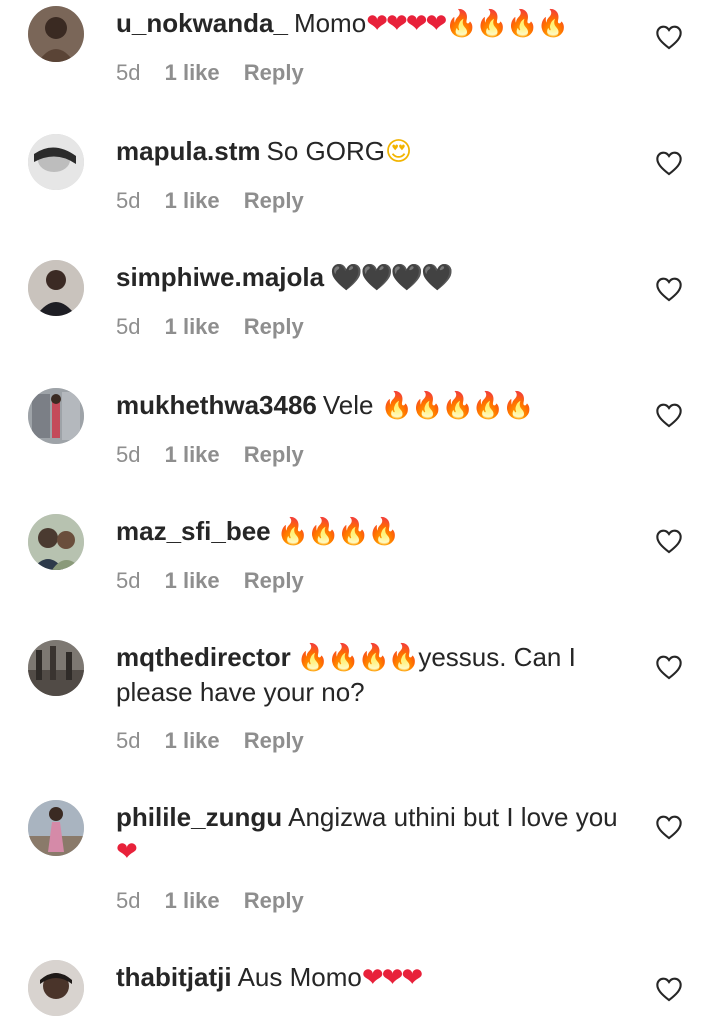  I want to click on comment-username: mukhethwa3486, so click(216, 405).